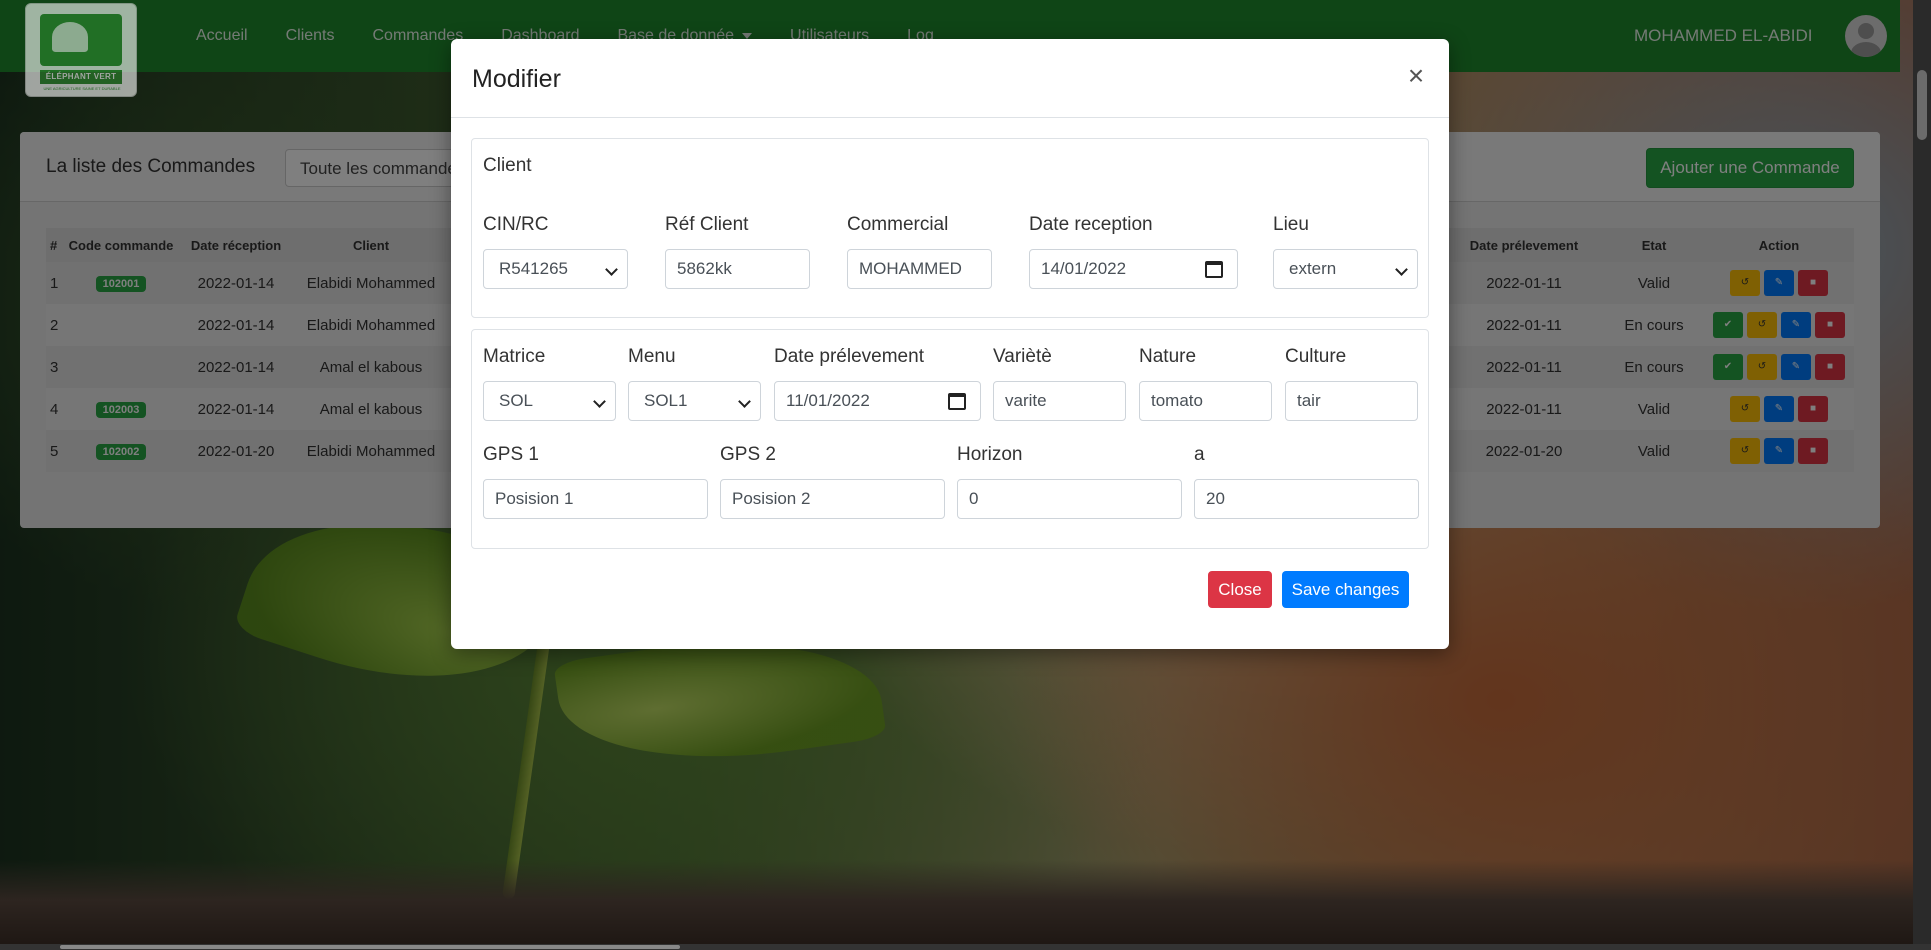 The image size is (1931, 950). What do you see at coordinates (511, 454) in the screenshot?
I see `gps1-label: GPS 1` at bounding box center [511, 454].